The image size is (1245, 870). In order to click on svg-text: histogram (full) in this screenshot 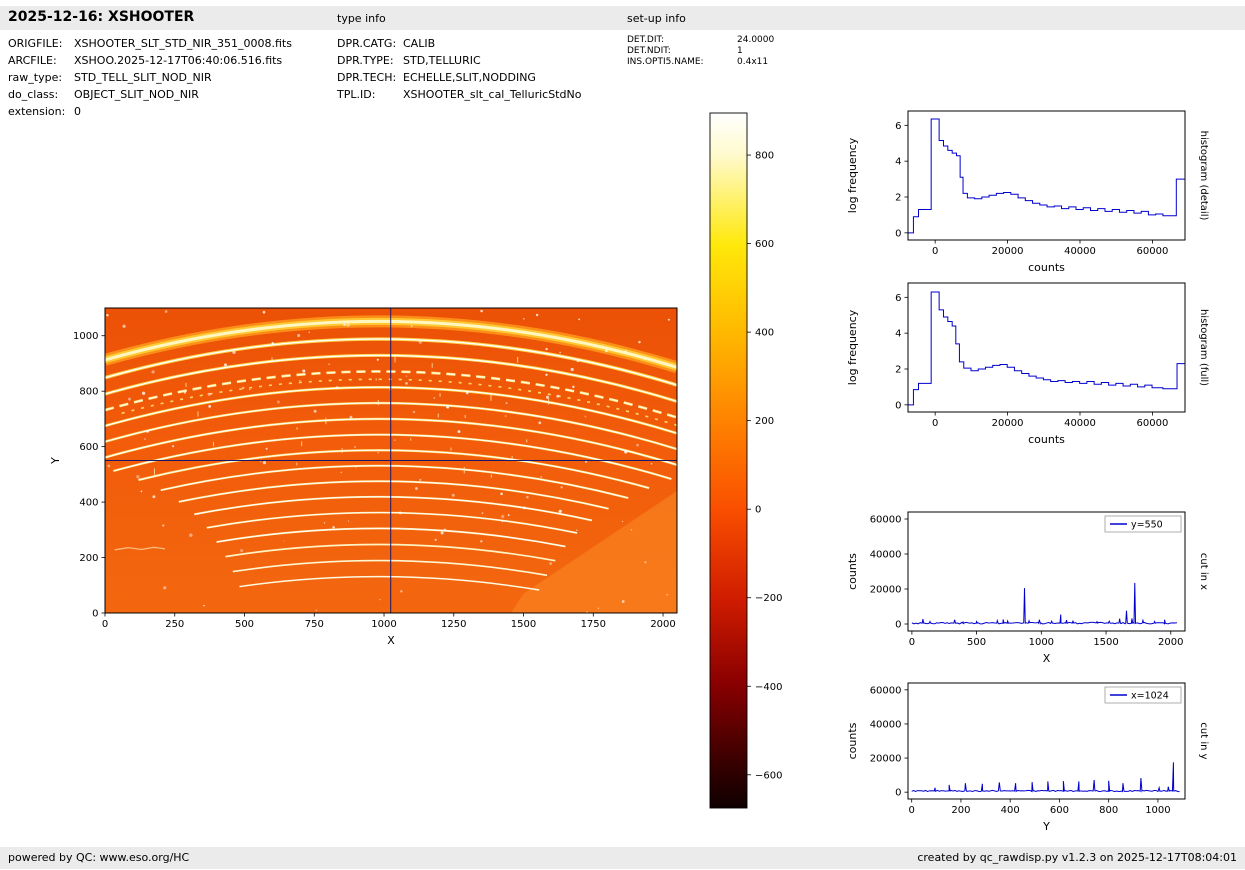, I will do `click(1203, 347)`.